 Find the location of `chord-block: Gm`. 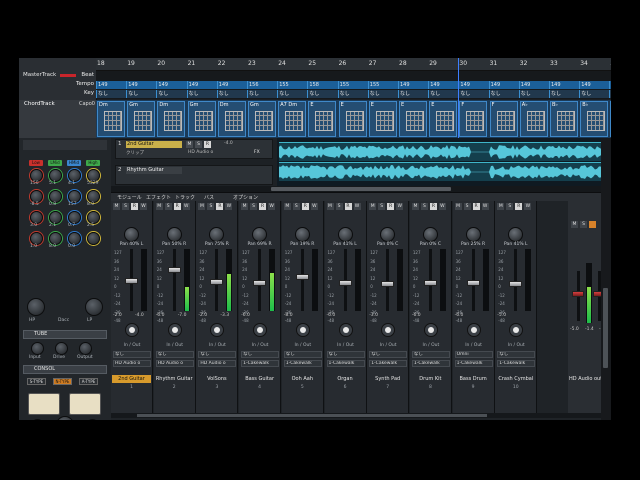

chord-block: Gm is located at coordinates (201, 119).